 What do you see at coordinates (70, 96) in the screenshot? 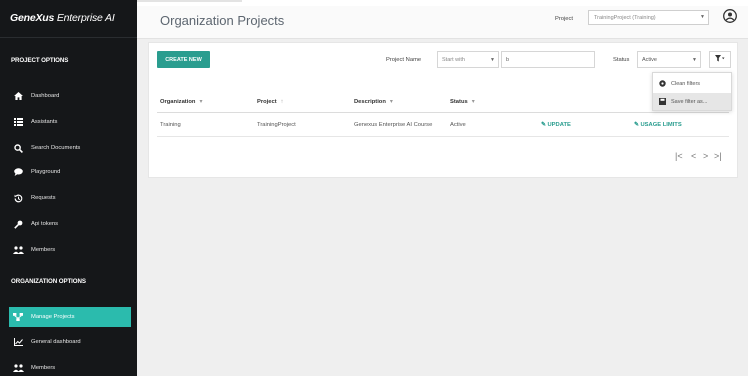
I see `sidebar-item-dashboard: Dashboard` at bounding box center [70, 96].